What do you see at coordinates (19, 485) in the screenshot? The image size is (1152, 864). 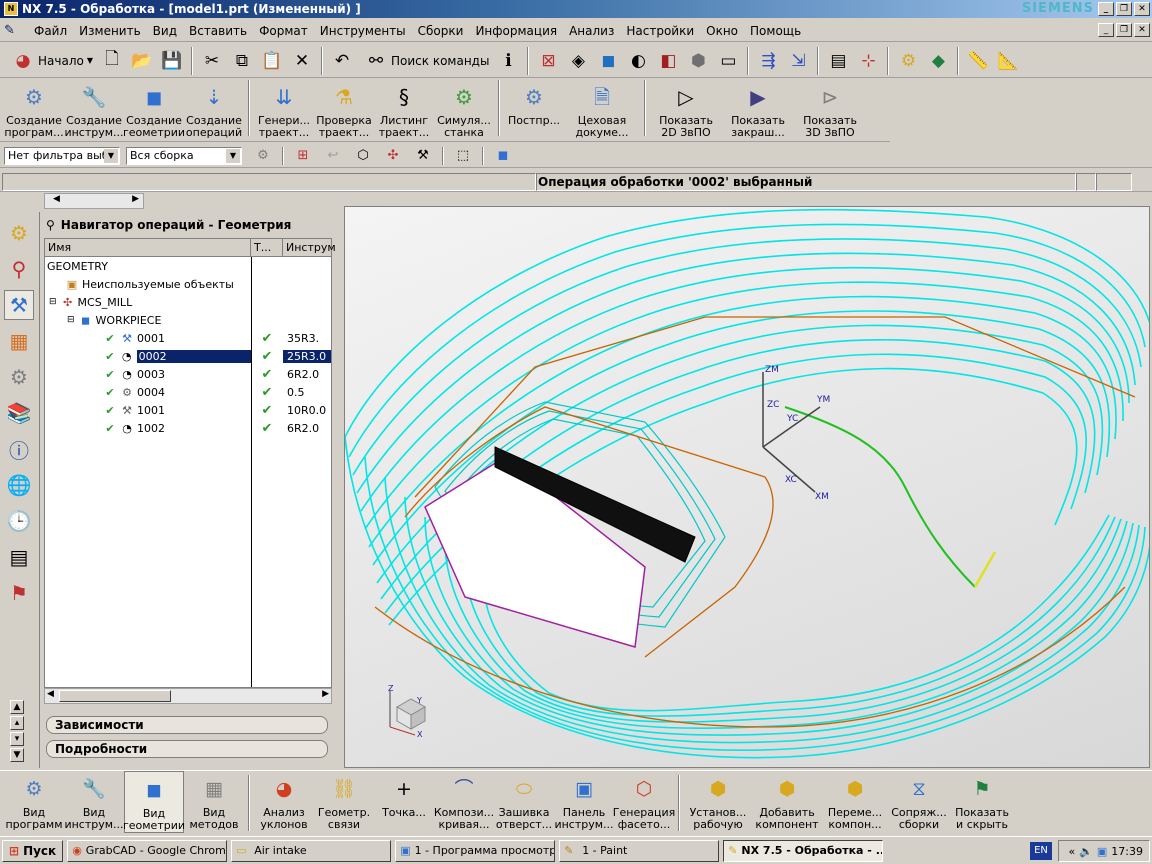 I see `web-browser-icon: 🌐` at bounding box center [19, 485].